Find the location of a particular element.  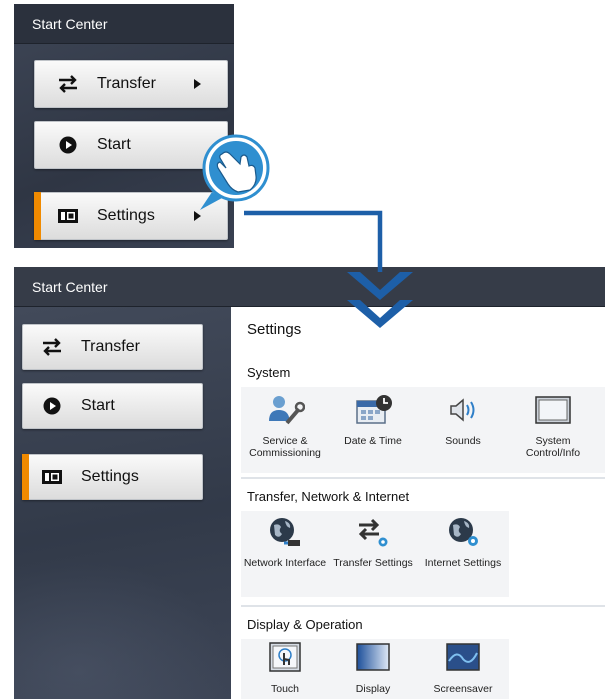

hand-pointer-icon is located at coordinates (235, 172).